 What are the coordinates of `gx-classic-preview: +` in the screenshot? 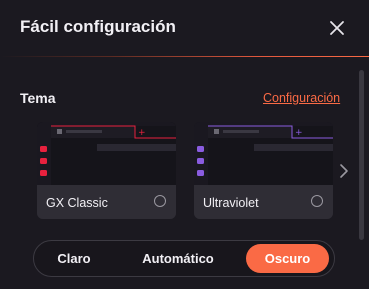 It's located at (106, 153).